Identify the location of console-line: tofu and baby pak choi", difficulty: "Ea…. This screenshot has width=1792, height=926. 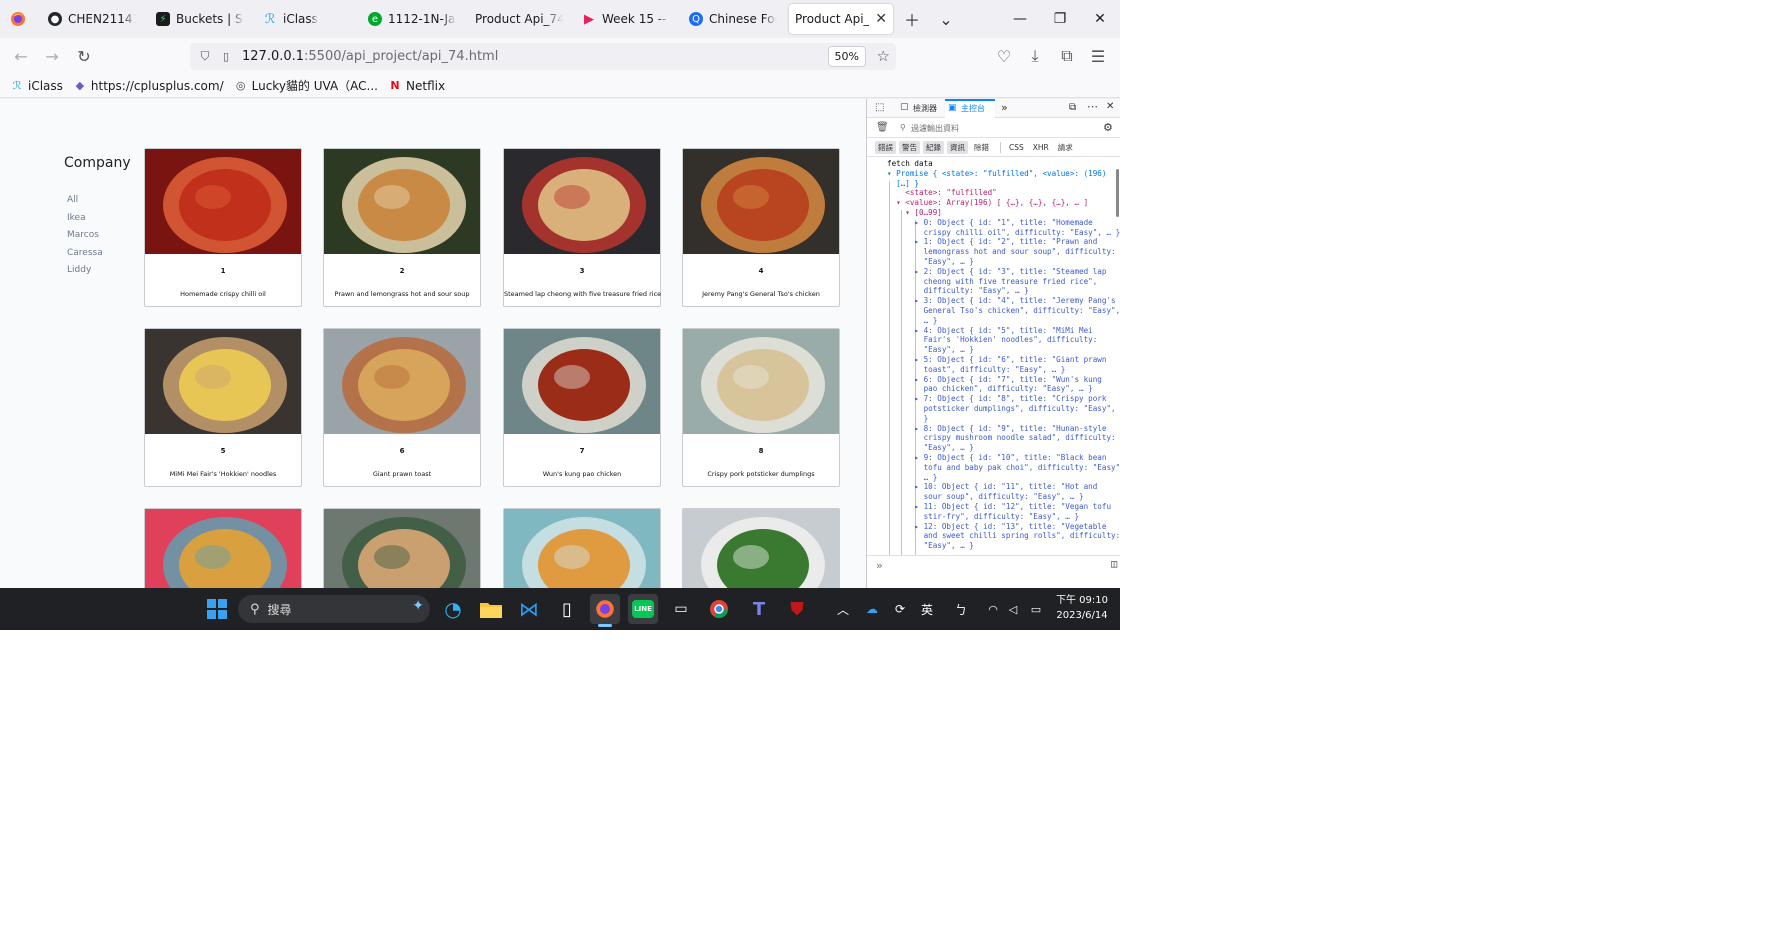
(1003, 468).